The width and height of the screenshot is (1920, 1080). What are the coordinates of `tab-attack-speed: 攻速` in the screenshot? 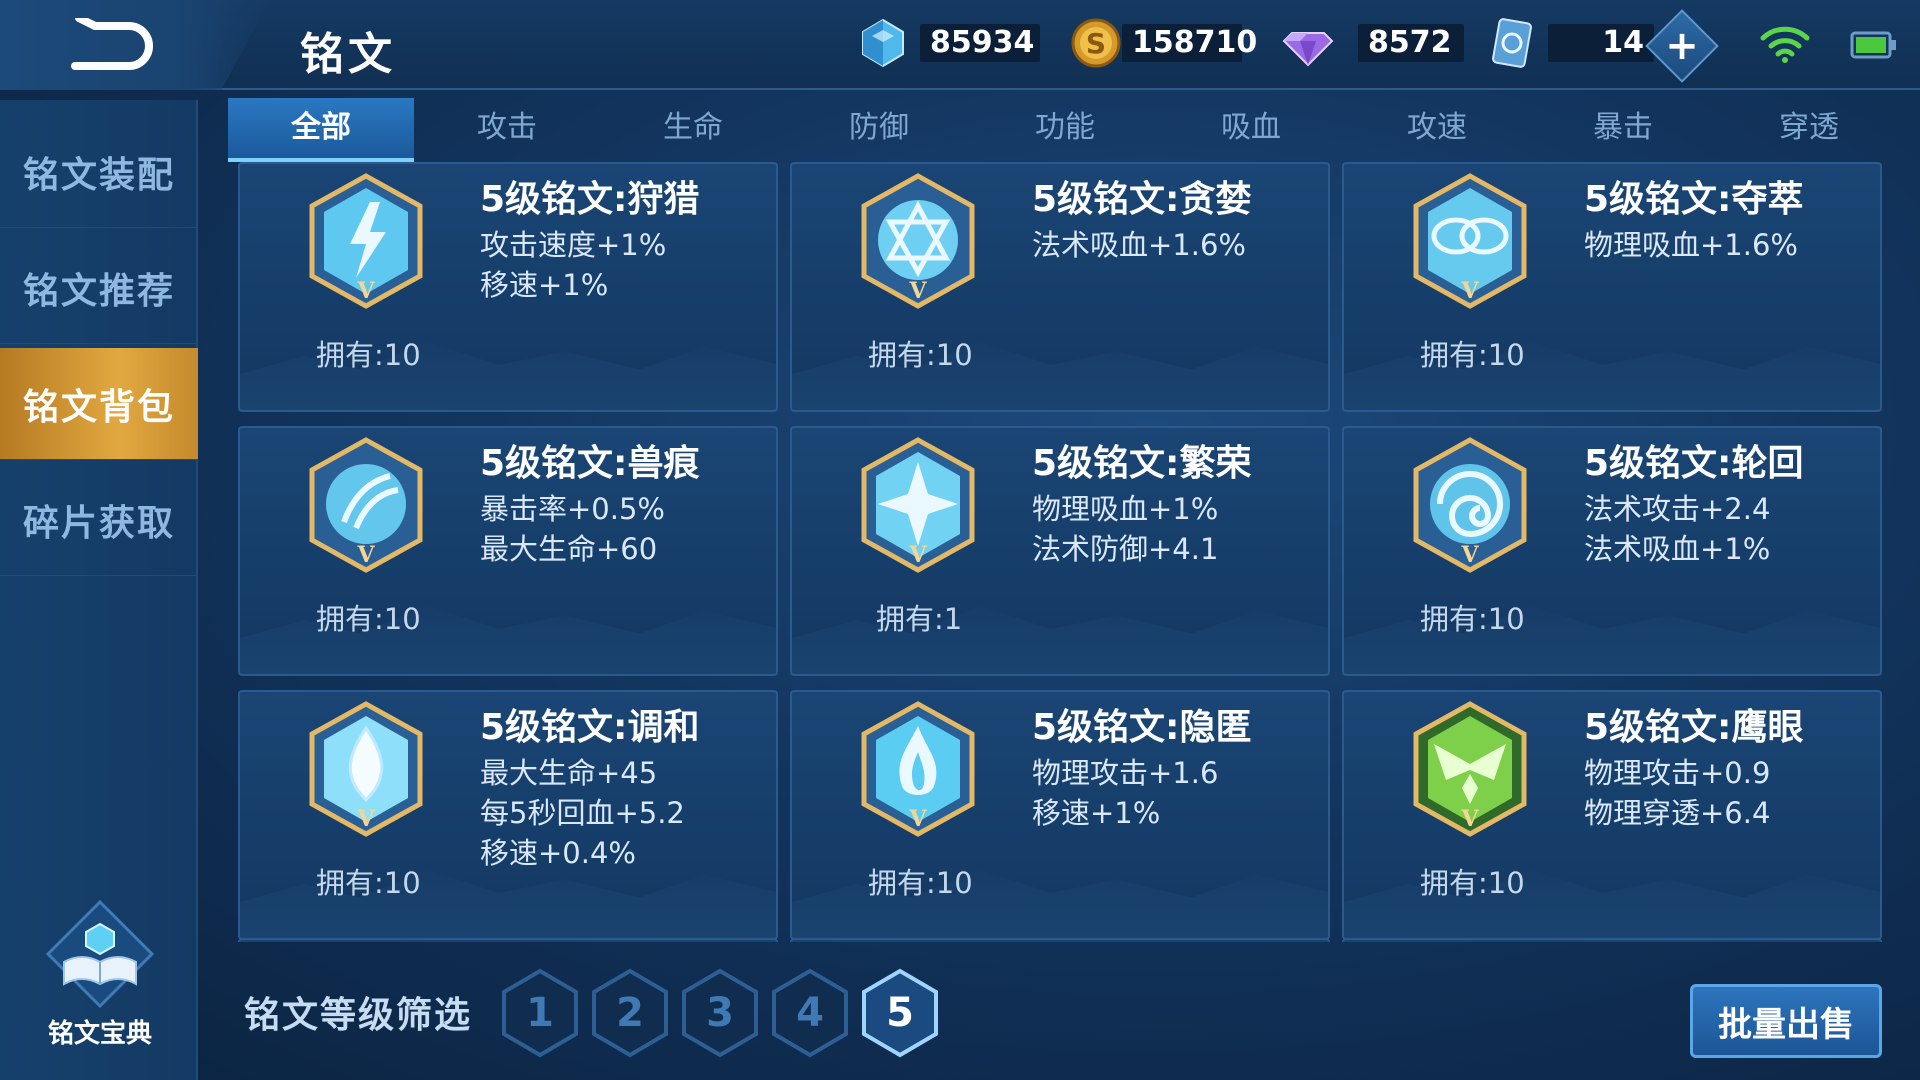 It's located at (1437, 130).